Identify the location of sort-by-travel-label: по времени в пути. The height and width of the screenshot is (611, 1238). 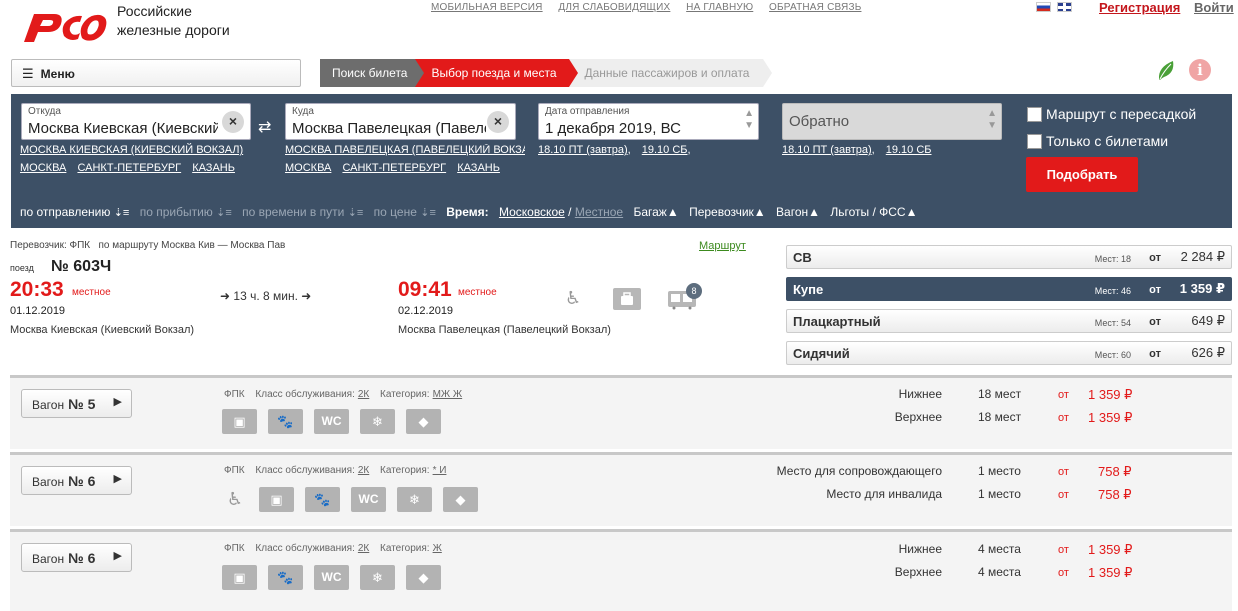
(293, 212).